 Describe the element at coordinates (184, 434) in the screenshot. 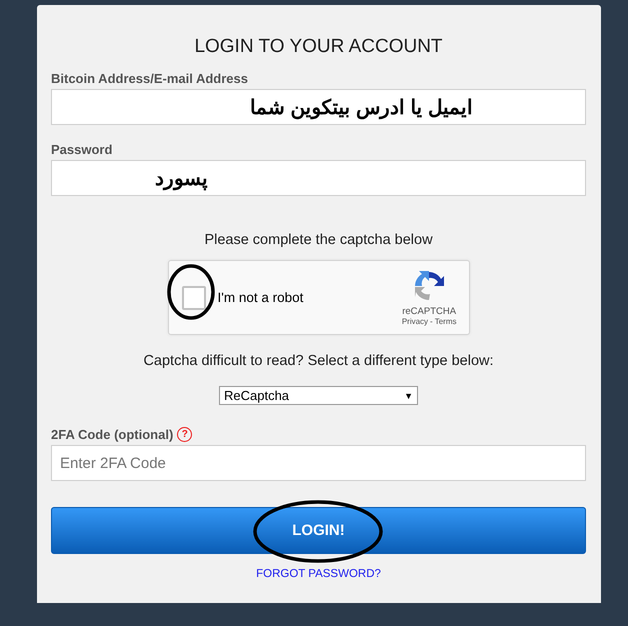

I see `help-icon: ?` at that location.